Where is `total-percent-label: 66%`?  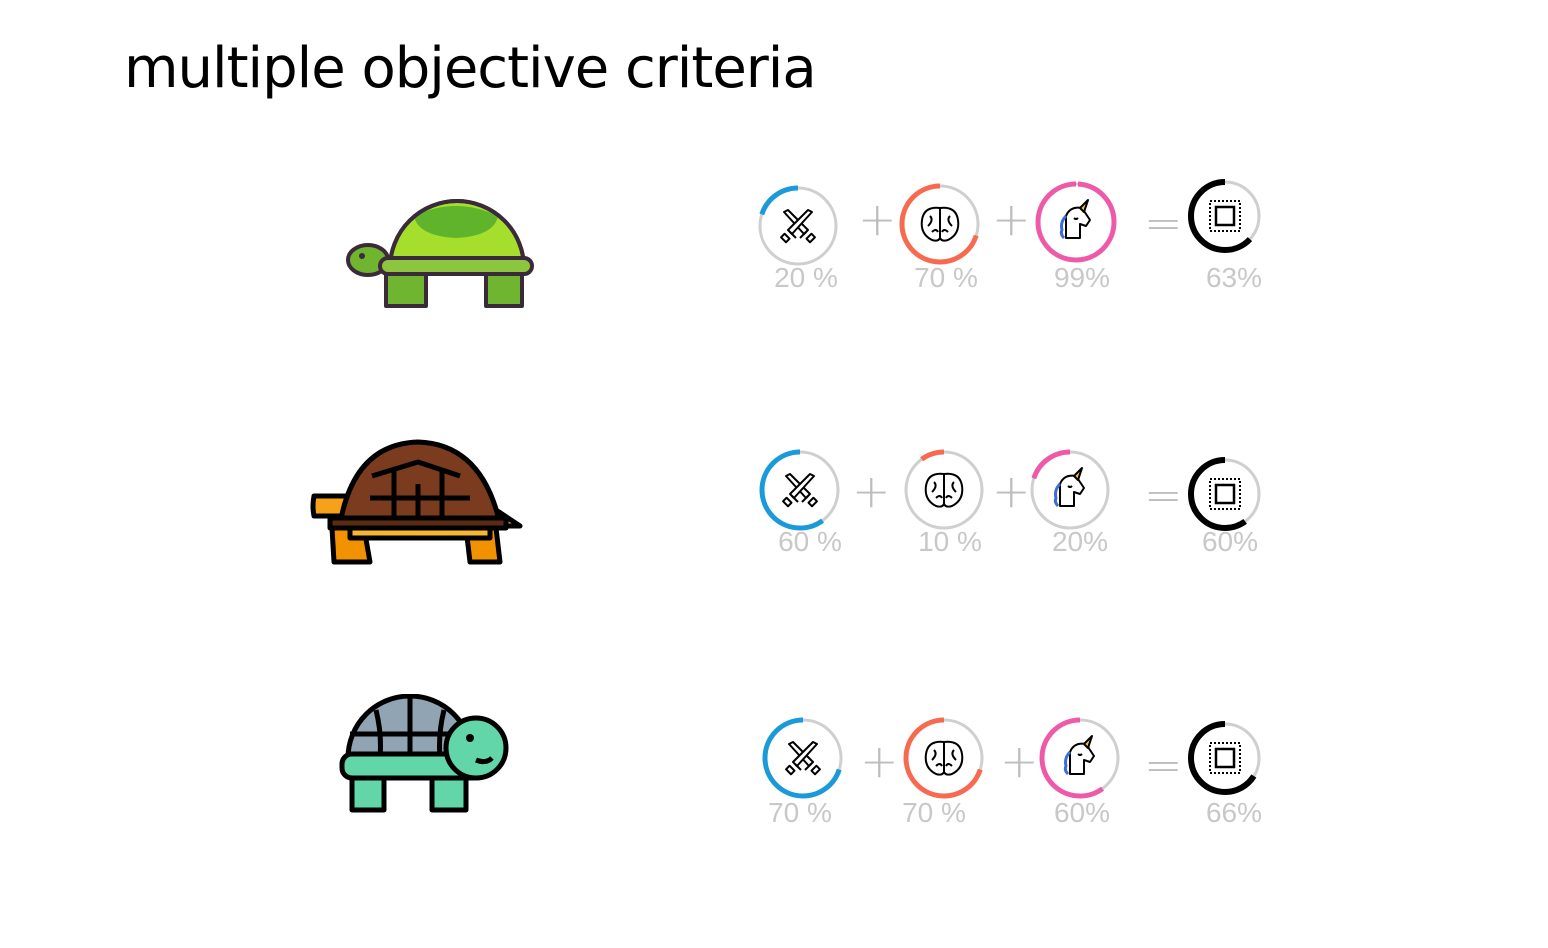 total-percent-label: 66% is located at coordinates (1234, 812).